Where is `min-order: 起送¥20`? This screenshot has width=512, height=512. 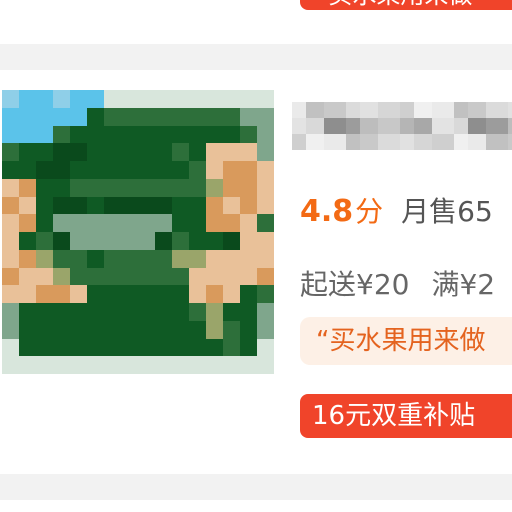
min-order: 起送¥20 is located at coordinates (355, 284).